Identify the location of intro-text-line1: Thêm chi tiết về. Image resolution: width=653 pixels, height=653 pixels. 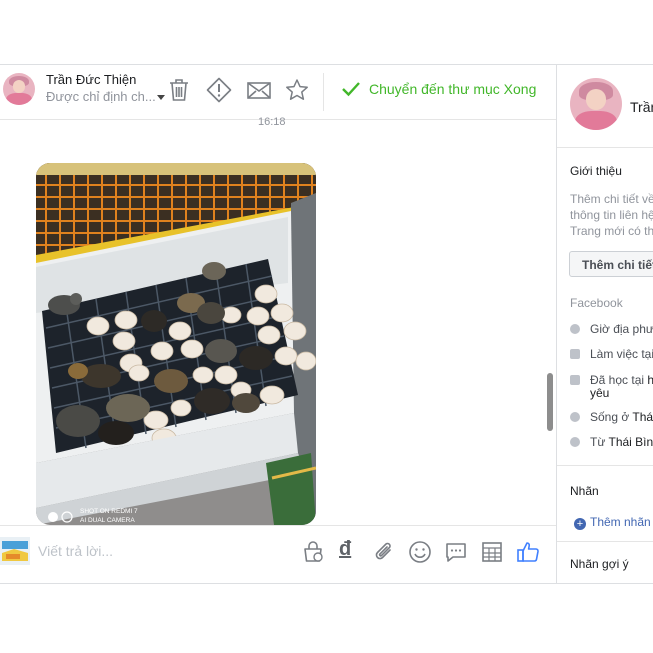
(611, 199).